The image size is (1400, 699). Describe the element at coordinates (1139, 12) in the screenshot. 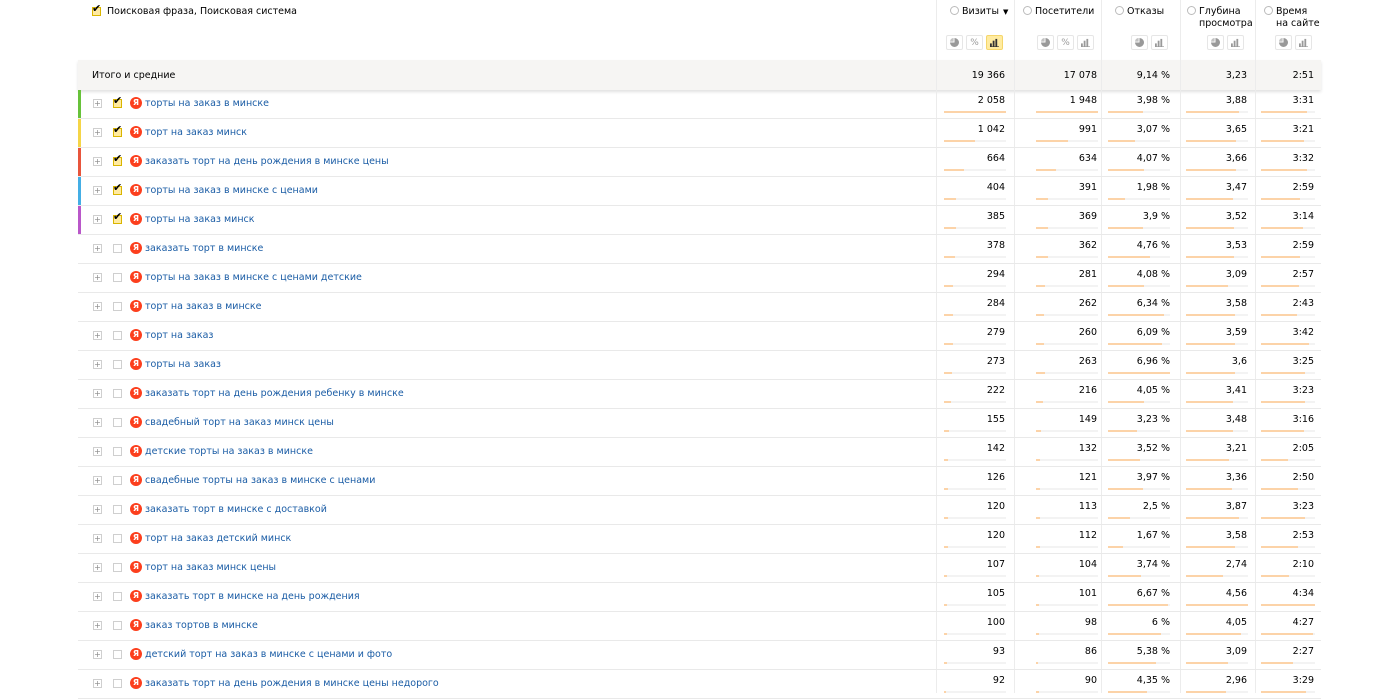

I see `column-header-3: Отказы` at that location.